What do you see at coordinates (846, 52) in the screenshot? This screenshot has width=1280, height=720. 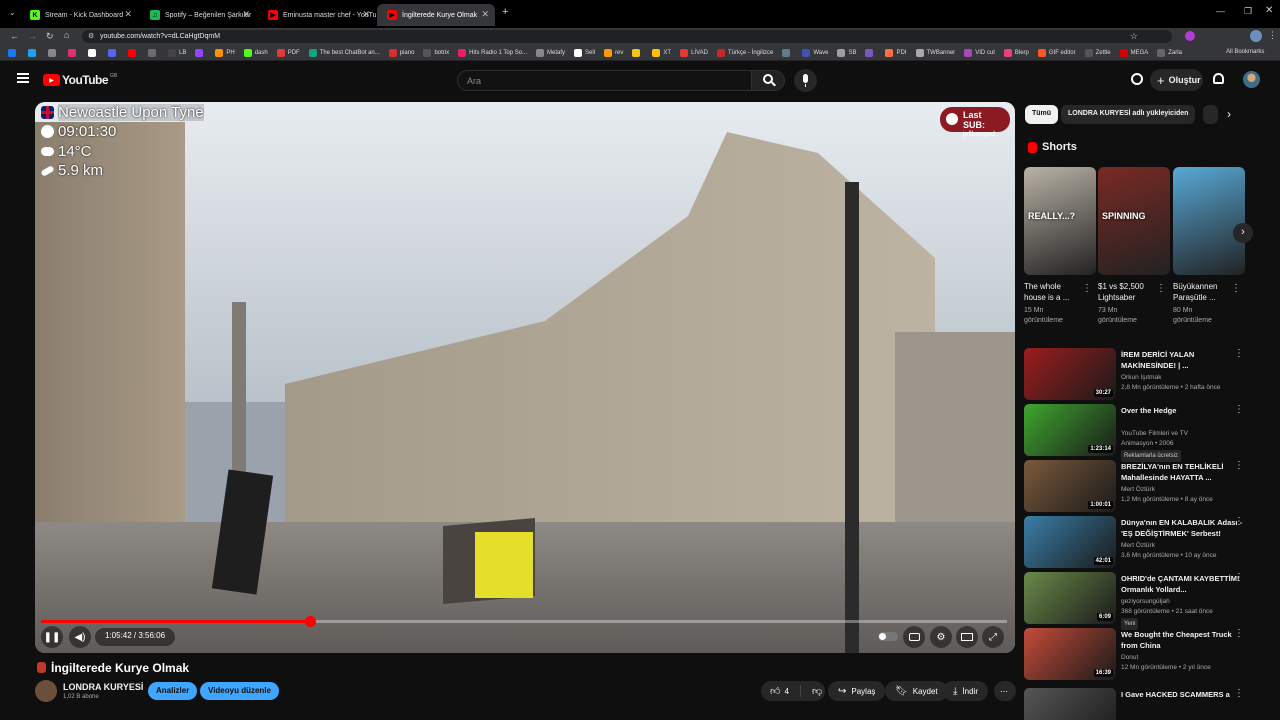 I see `bookmark-item: SB` at bounding box center [846, 52].